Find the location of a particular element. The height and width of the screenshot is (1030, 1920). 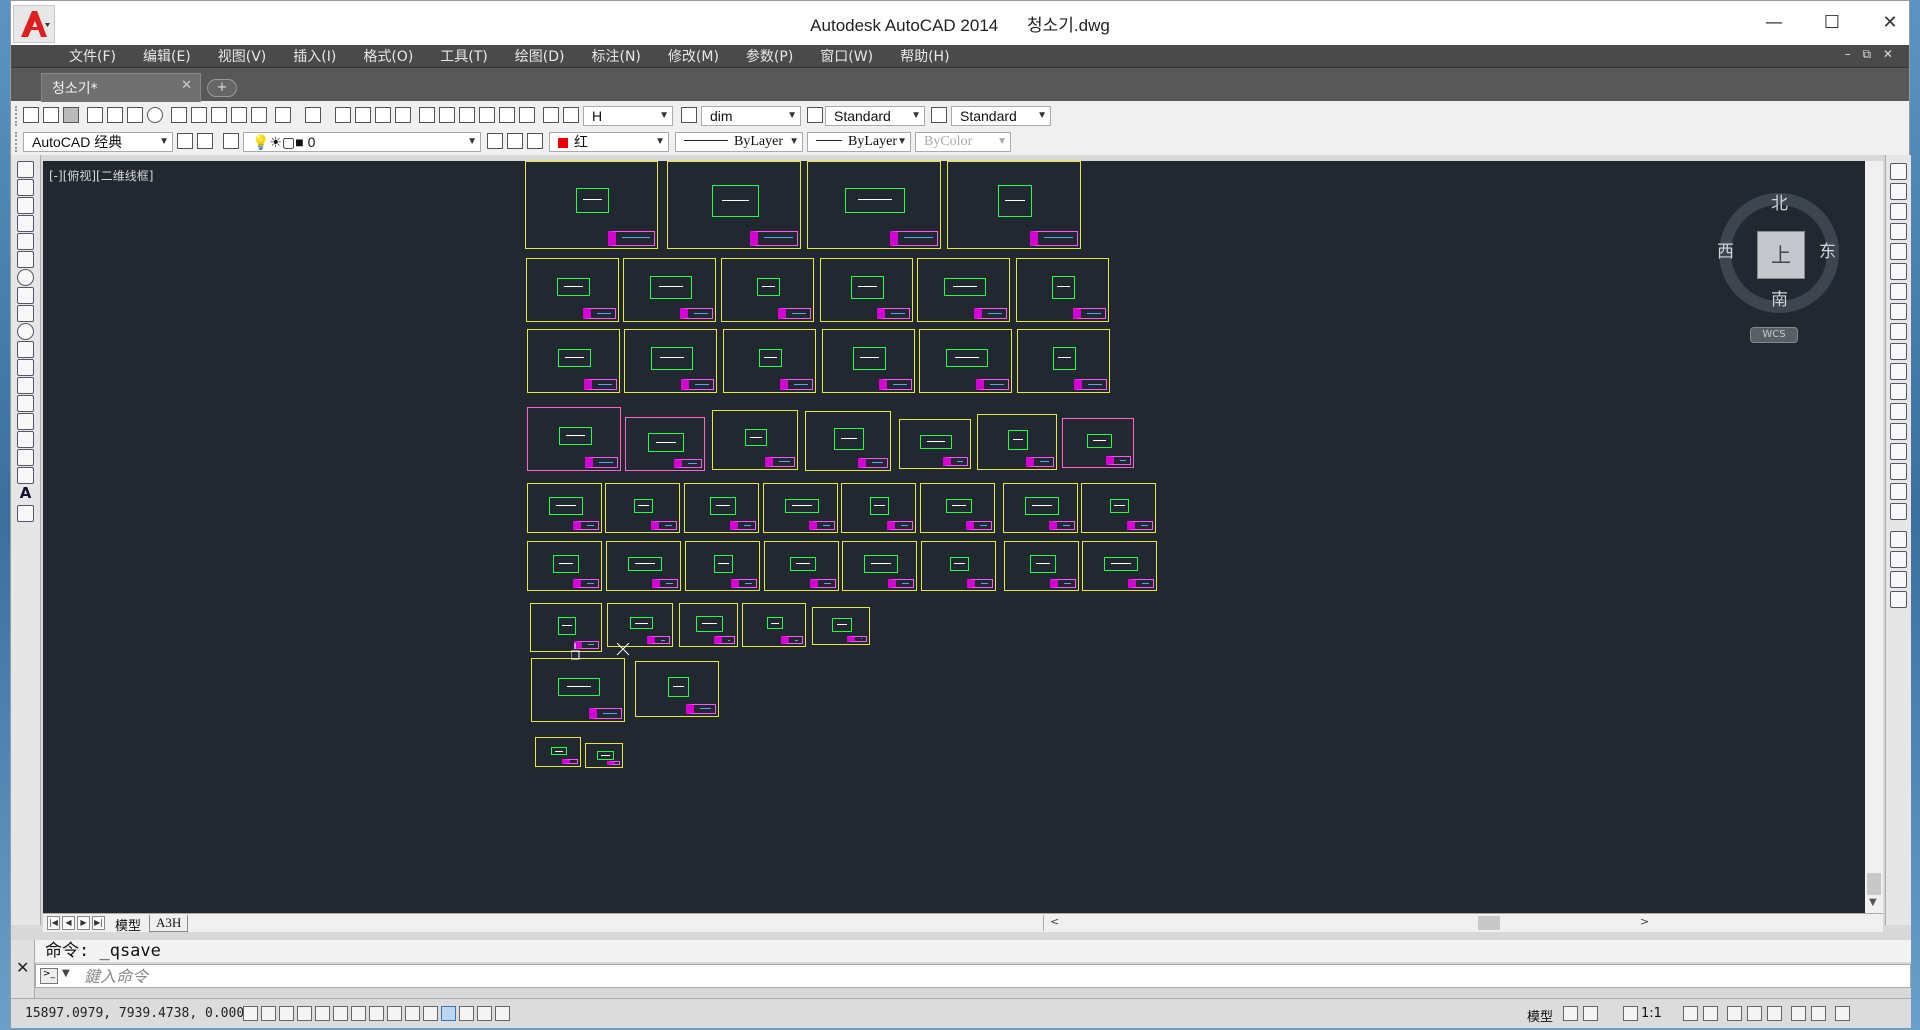

zoom-window-icon is located at coordinates (383, 115).